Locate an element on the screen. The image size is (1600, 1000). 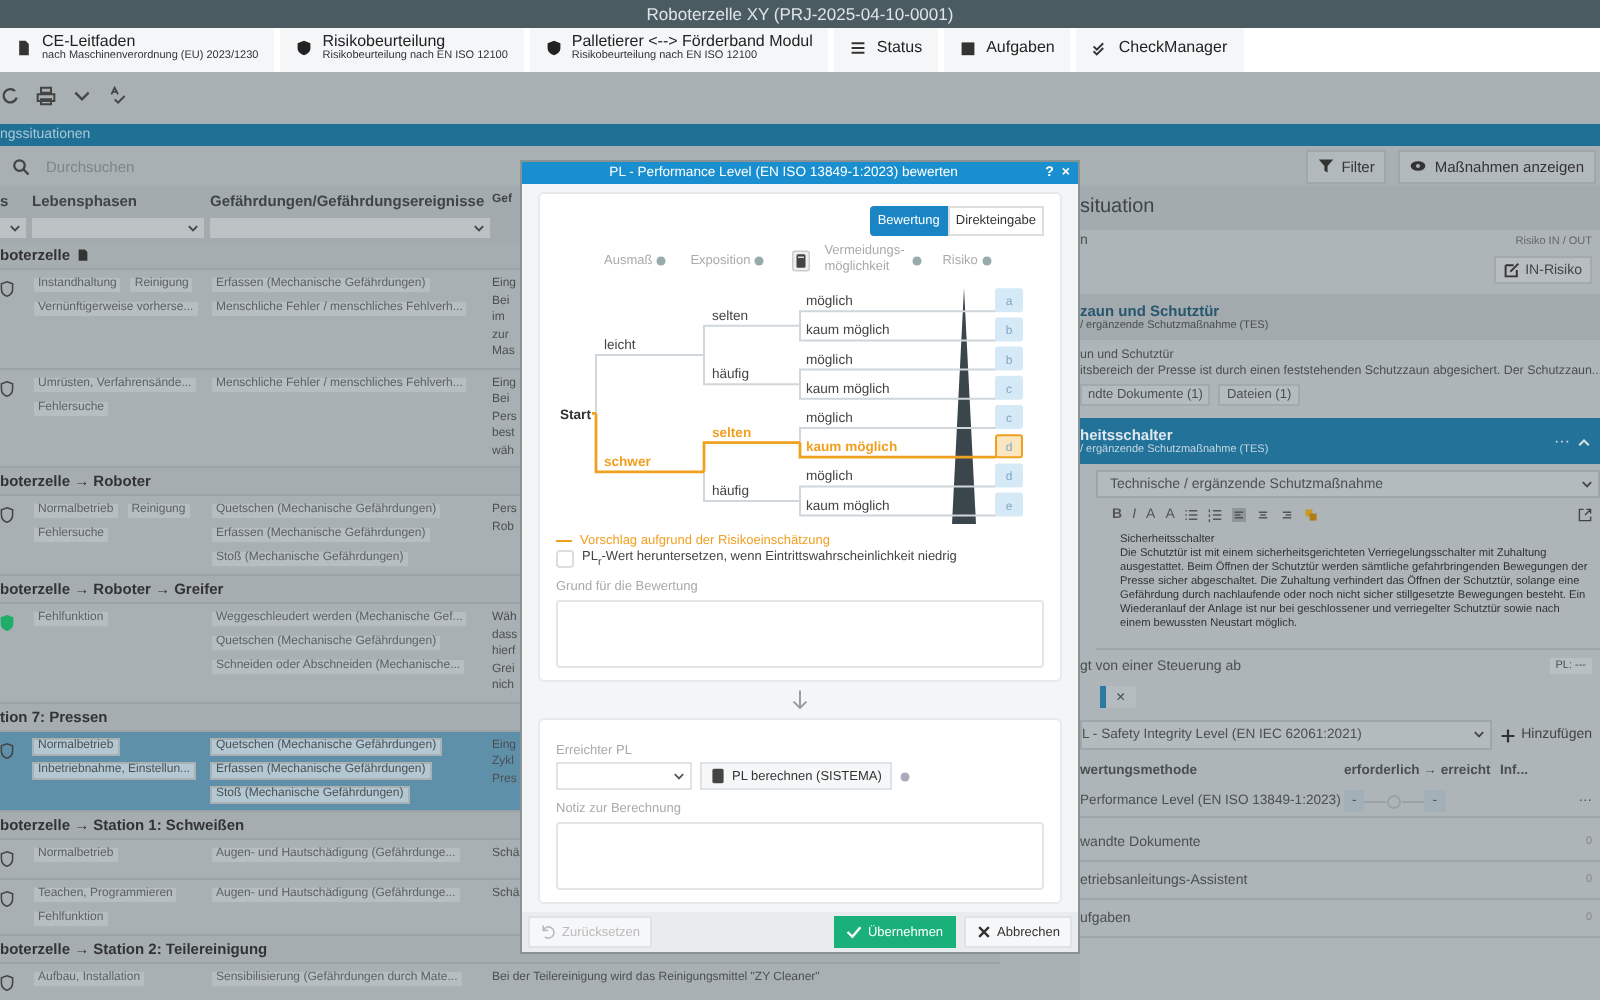
panel-title: situation is located at coordinates (1340, 208).